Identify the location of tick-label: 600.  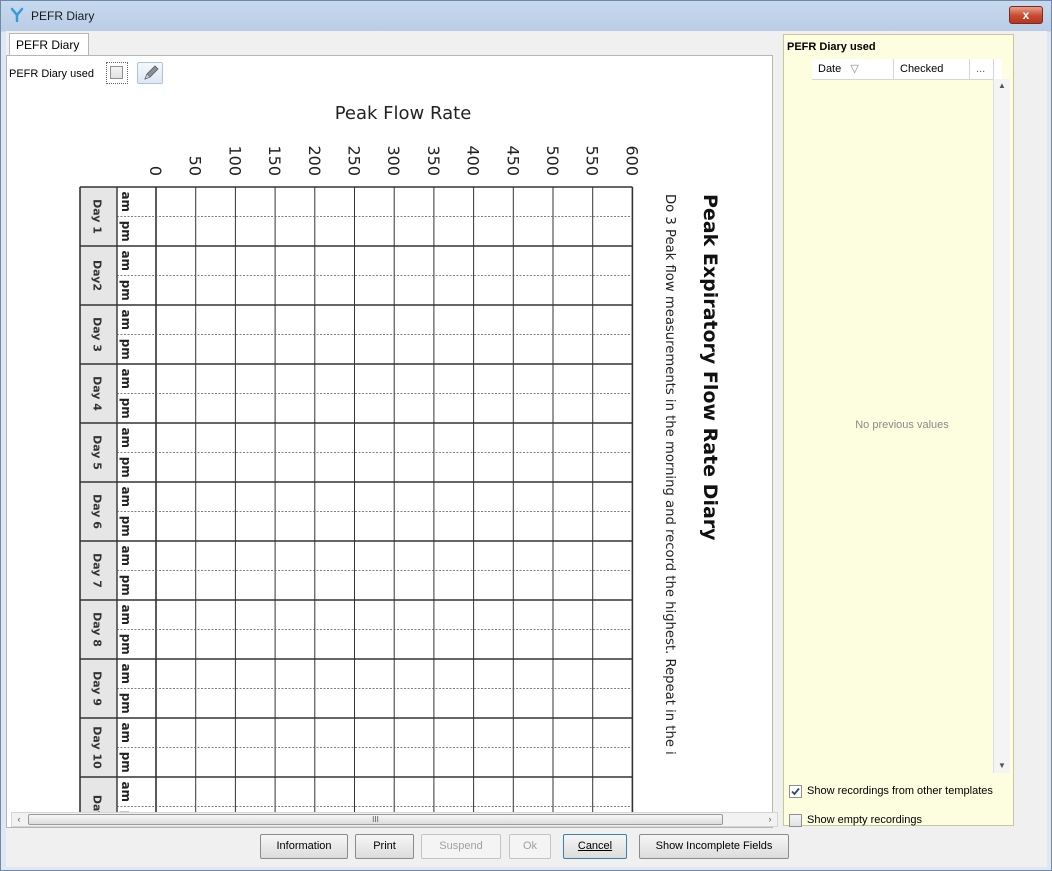
(631, 160).